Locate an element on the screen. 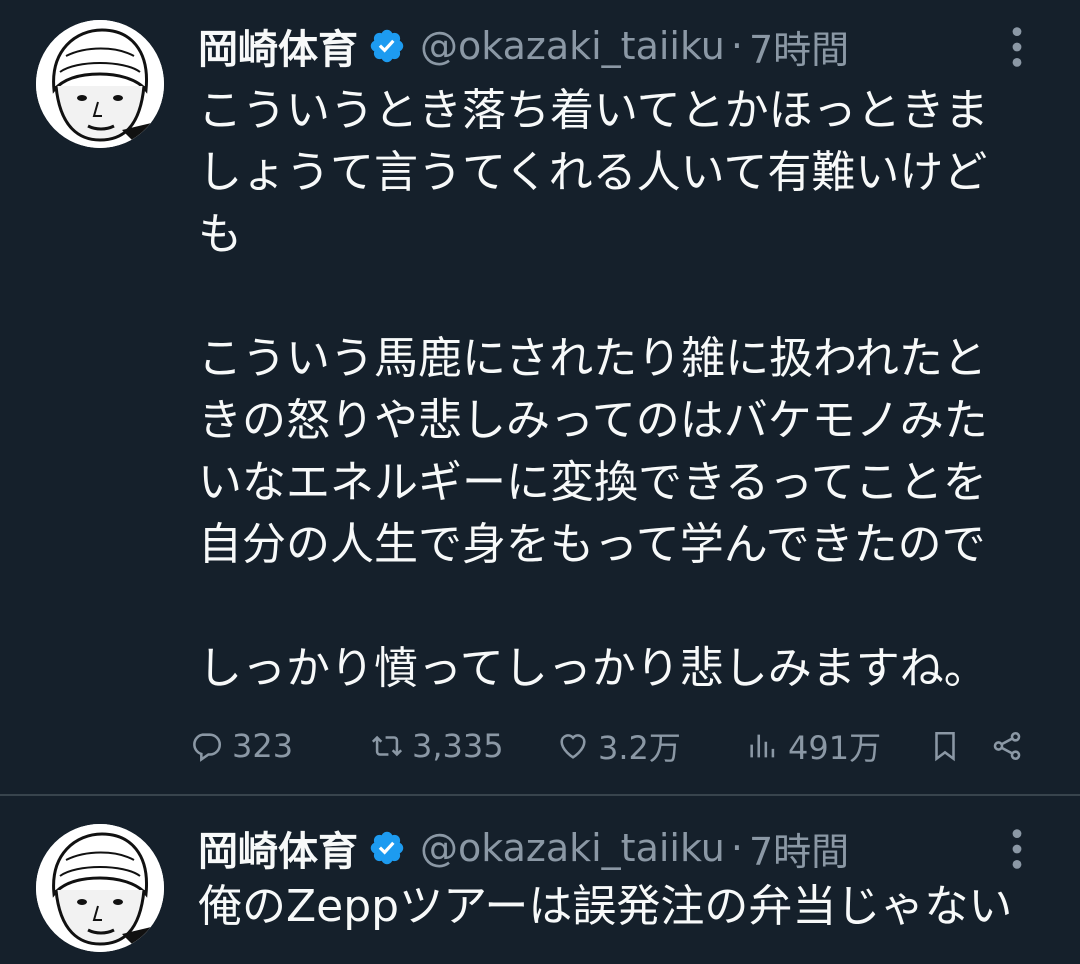 This screenshot has height=964, width=1080. tweet-text-line: 俺のZeppツアーは誤発注の弁当じゃない is located at coordinates (605, 906).